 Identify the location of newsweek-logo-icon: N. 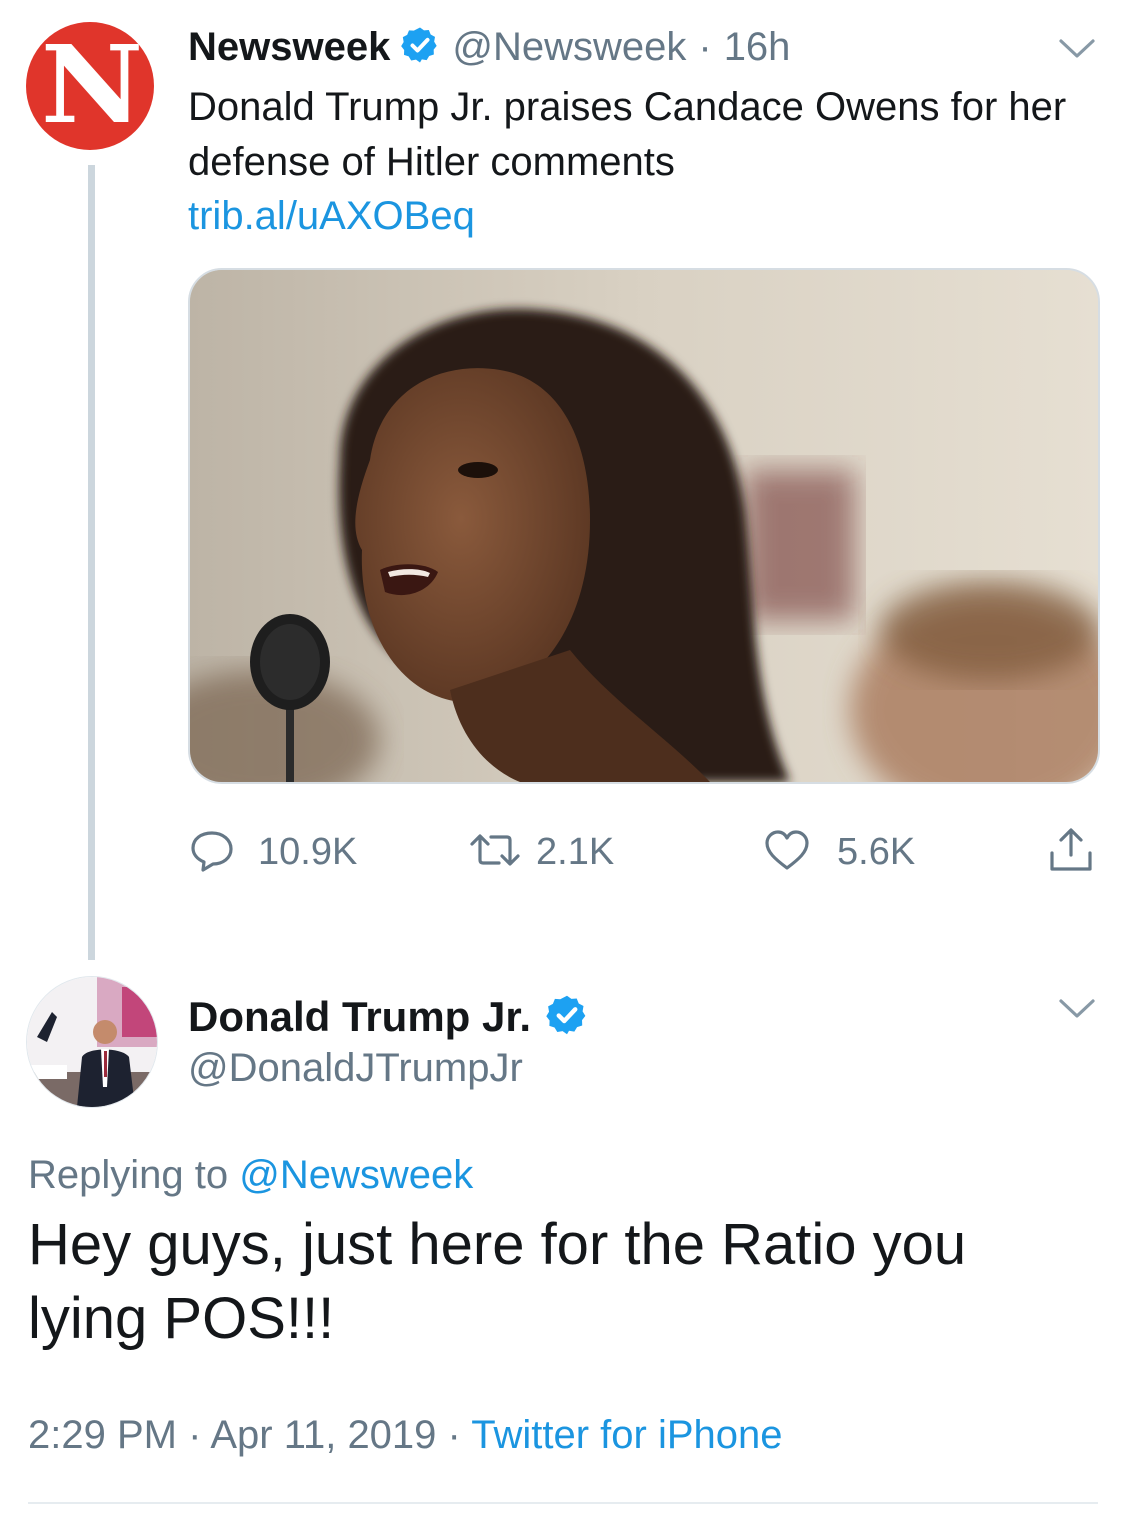
(91, 85).